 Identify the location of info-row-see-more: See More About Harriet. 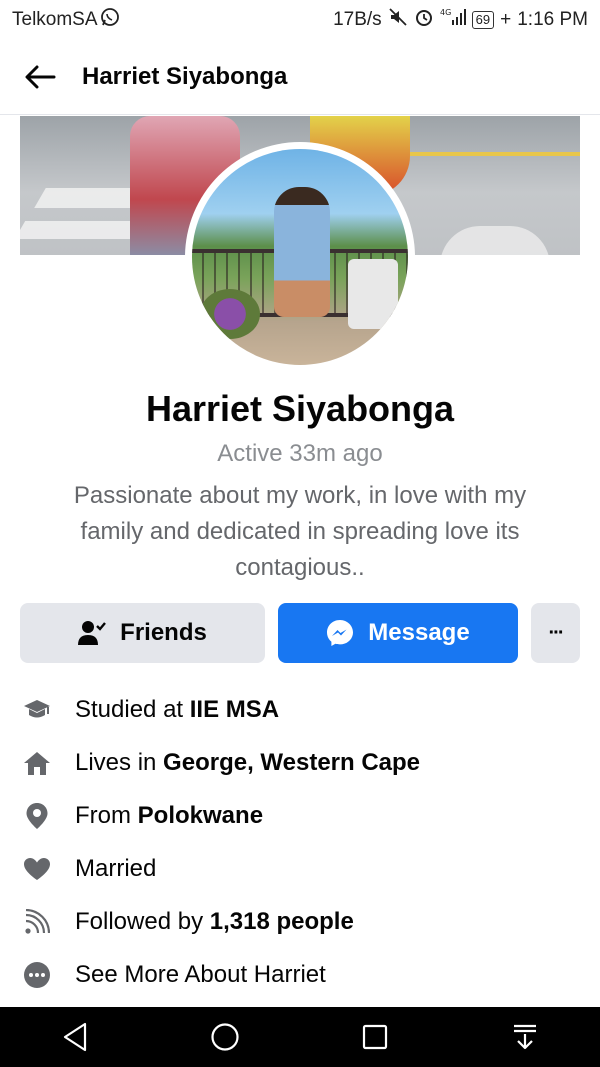
(300, 974).